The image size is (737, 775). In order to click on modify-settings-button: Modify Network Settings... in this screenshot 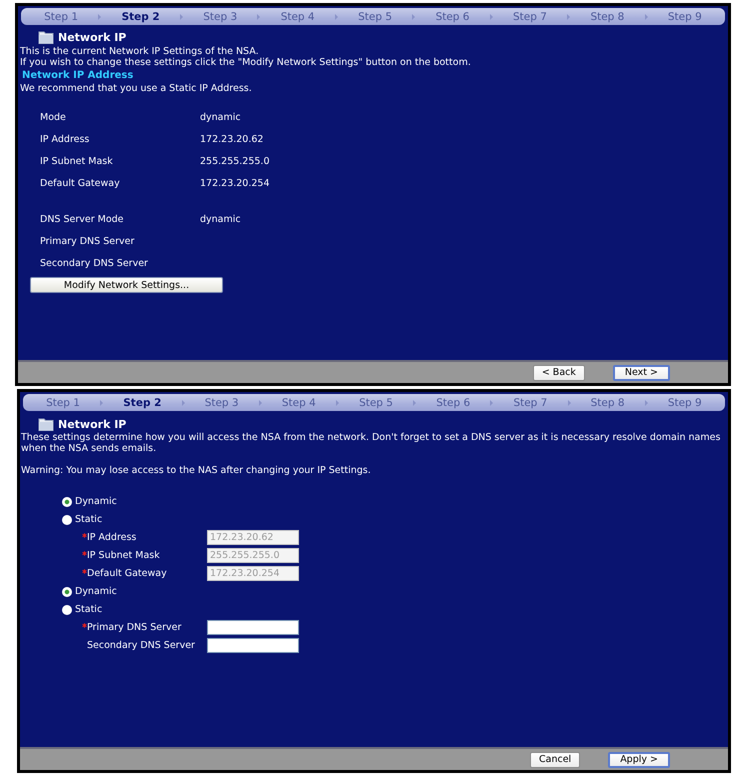, I will do `click(126, 285)`.